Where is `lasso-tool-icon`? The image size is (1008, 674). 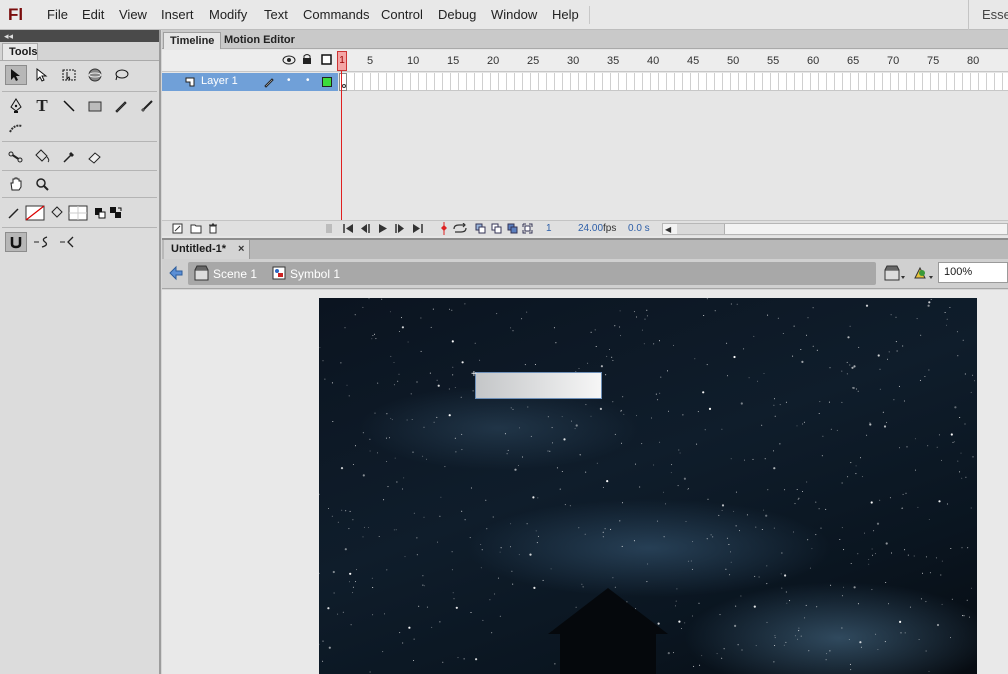 lasso-tool-icon is located at coordinates (121, 75).